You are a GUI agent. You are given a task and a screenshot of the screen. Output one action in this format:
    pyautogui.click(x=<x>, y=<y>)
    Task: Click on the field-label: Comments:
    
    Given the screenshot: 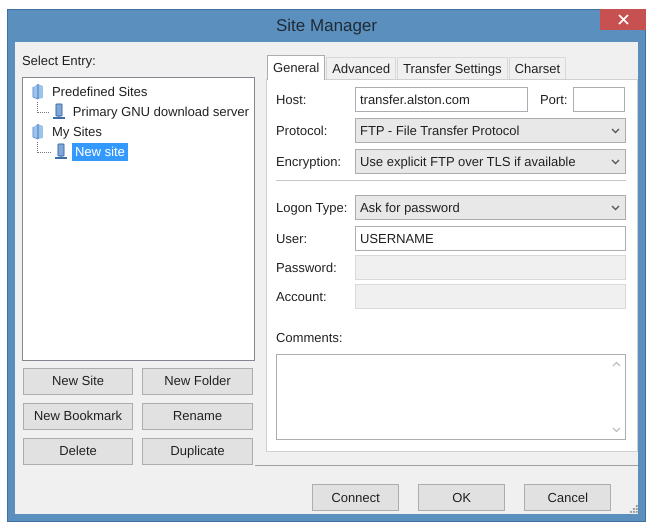 What is the action you would take?
    pyautogui.click(x=309, y=338)
    